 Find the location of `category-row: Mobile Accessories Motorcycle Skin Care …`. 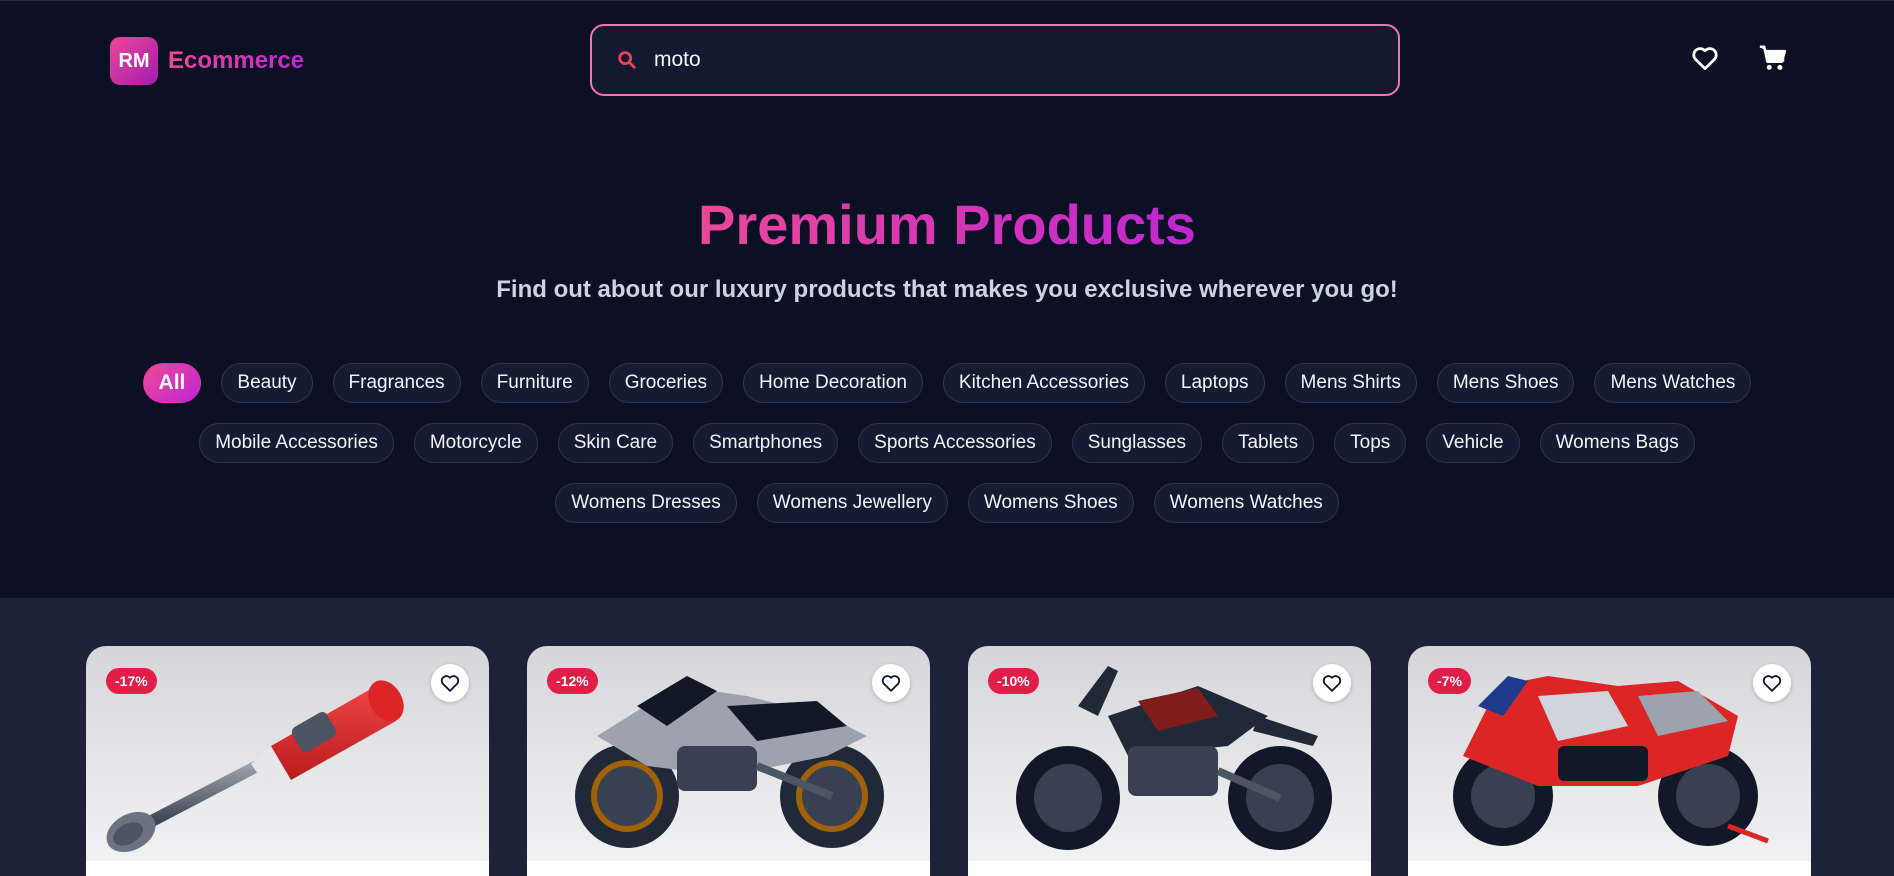

category-row: Mobile Accessories Motorcycle Skin Care … is located at coordinates (947, 443).